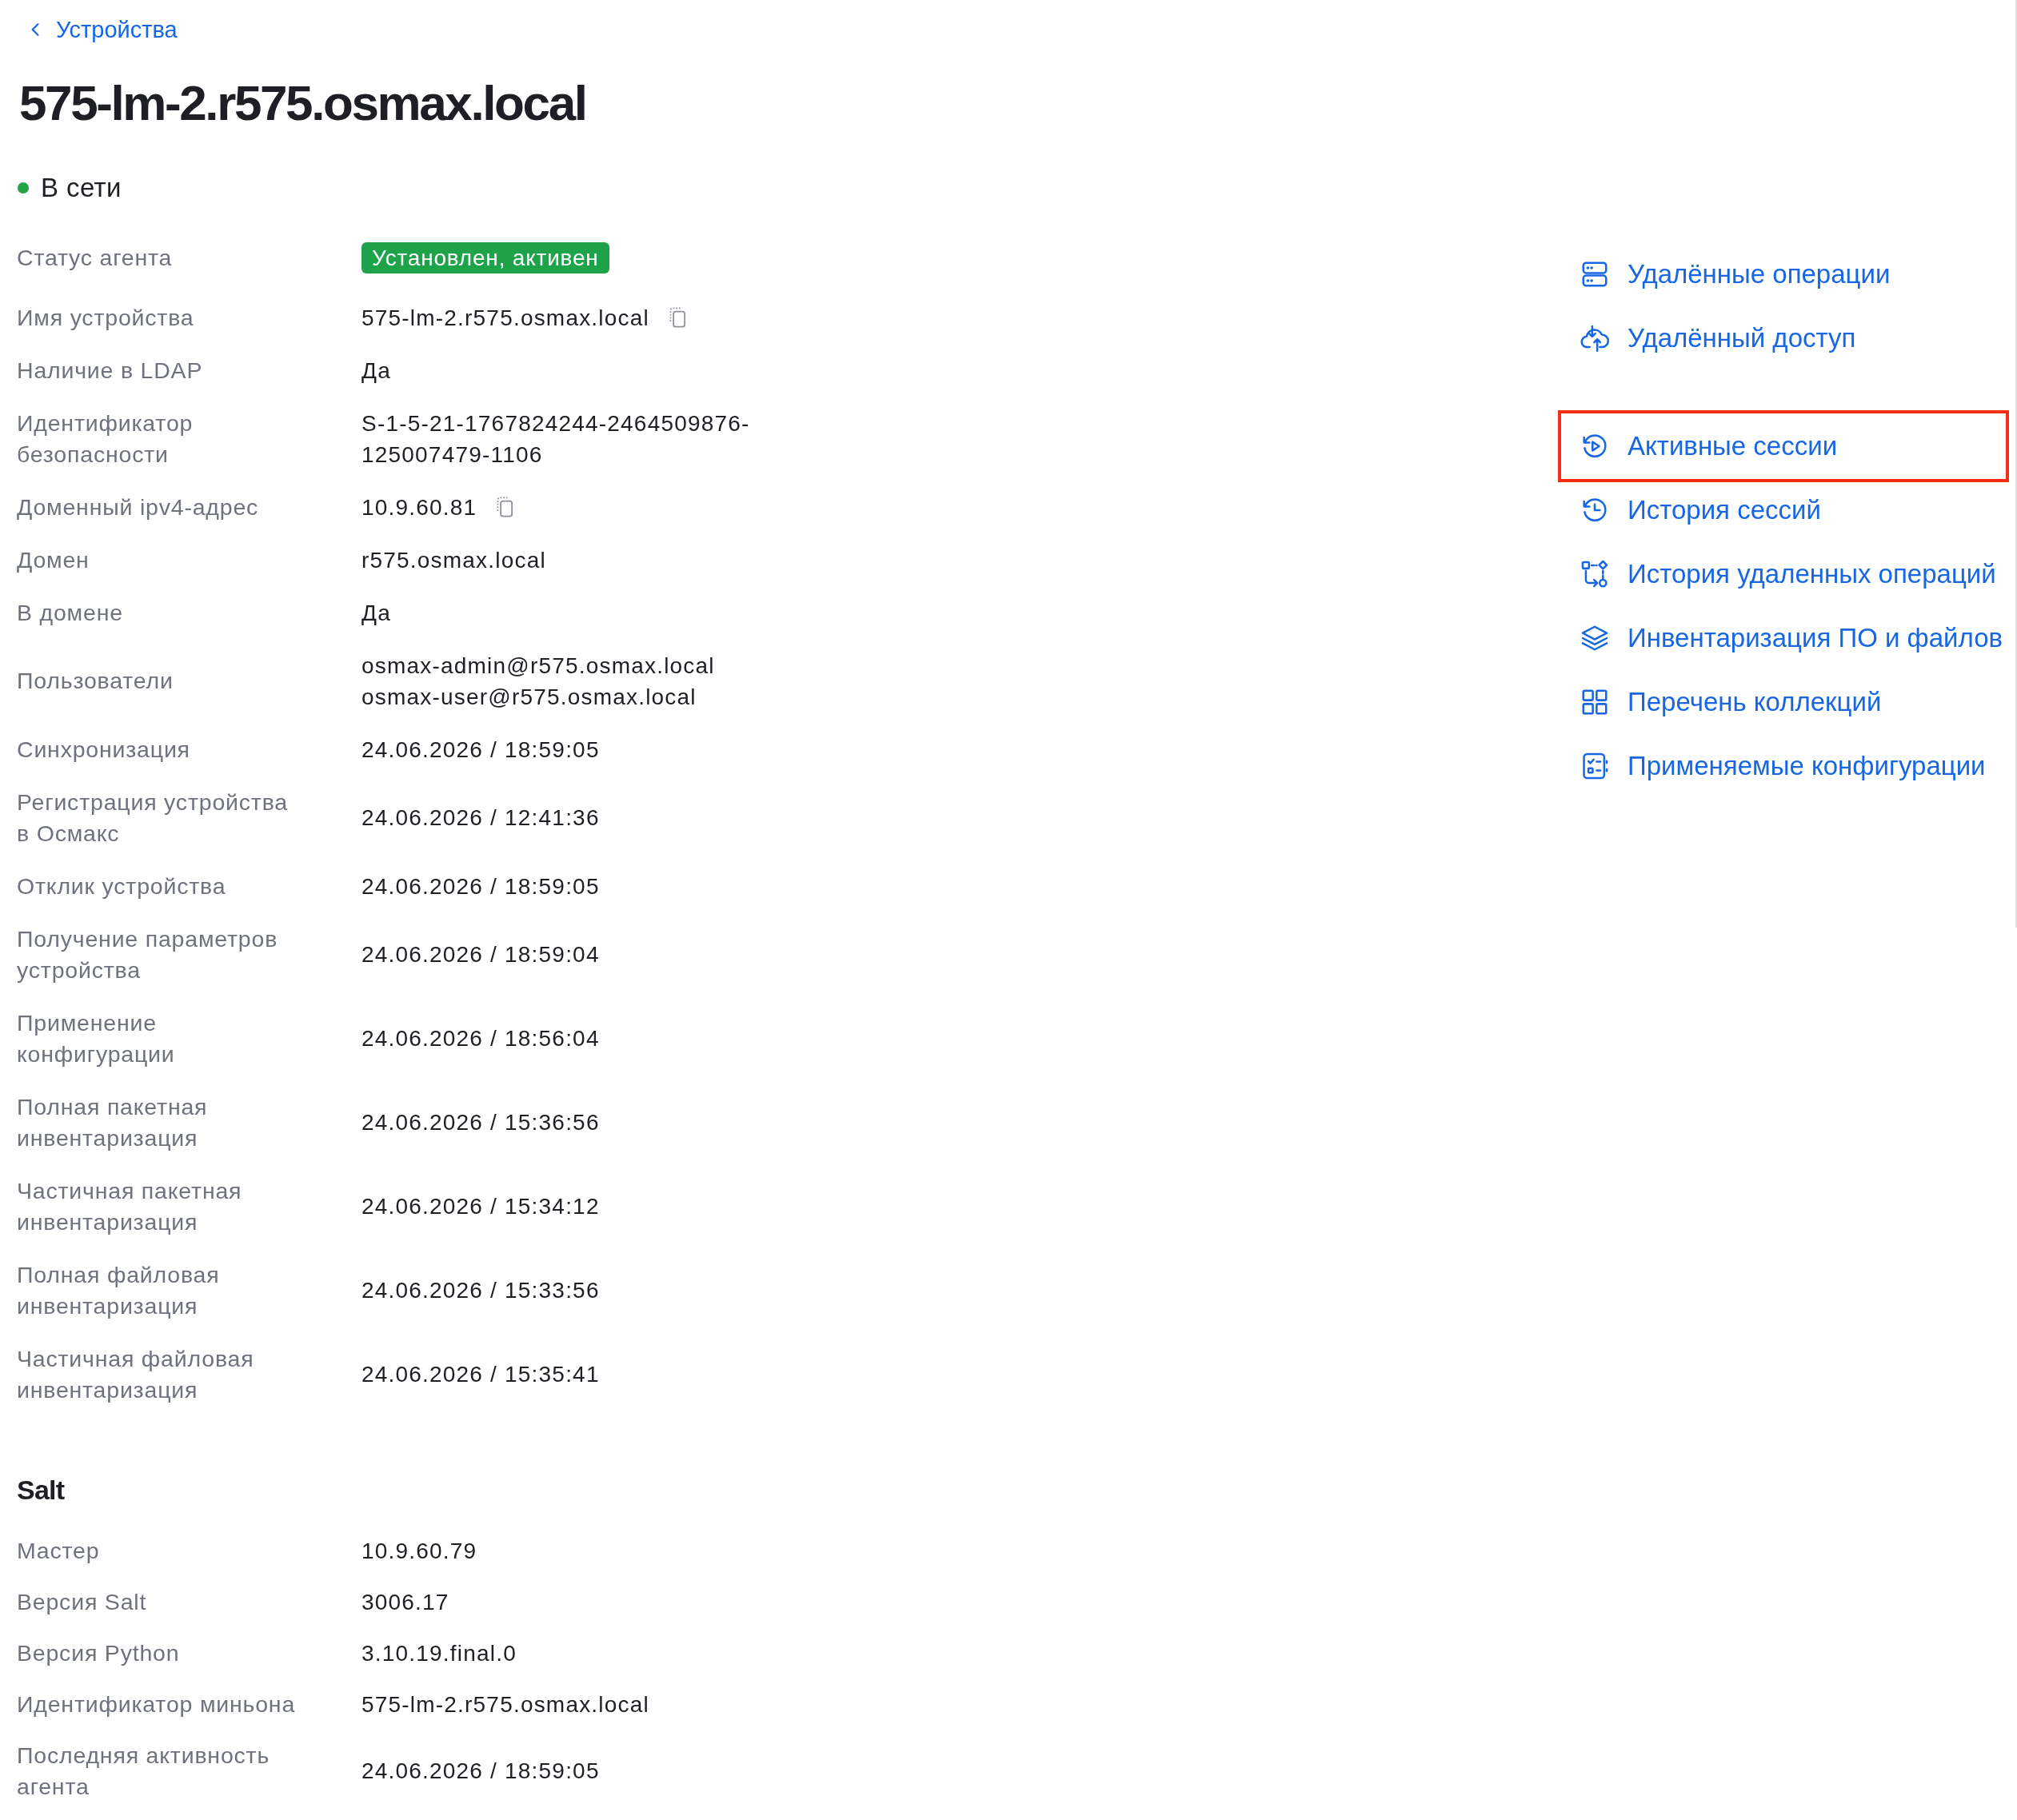  Describe the element at coordinates (110, 370) in the screenshot. I see `field-label: Наличие в LDAP` at that location.